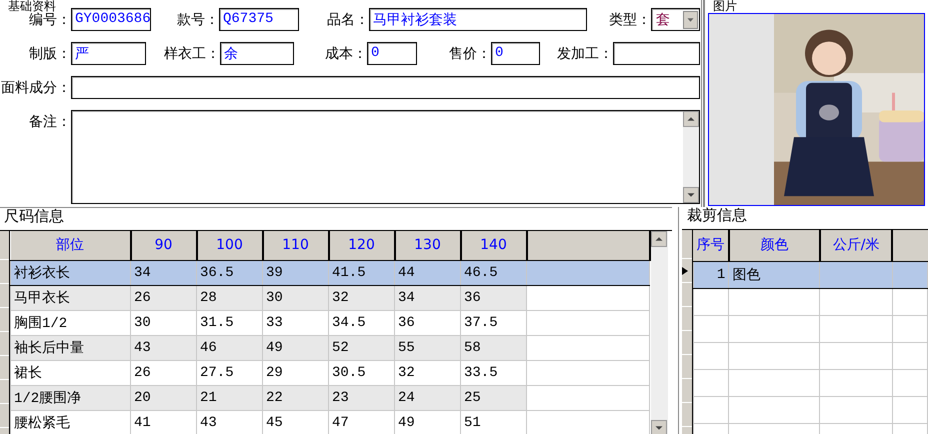  Describe the element at coordinates (34, 216) in the screenshot. I see `group-title: 尺码信息` at that location.